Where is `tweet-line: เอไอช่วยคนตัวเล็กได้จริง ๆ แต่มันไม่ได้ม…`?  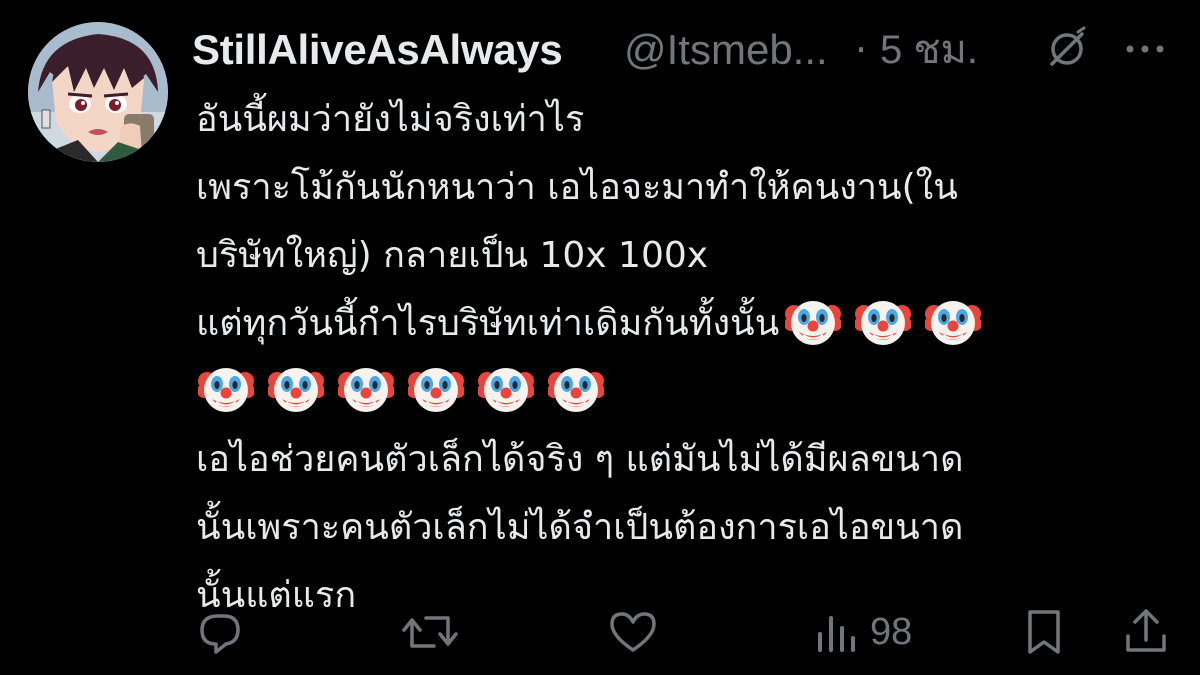
tweet-line: เอไอช่วยคนตัวเล็กได้จริง ๆ แต่มันไม่ได้ม… is located at coordinates (580, 459).